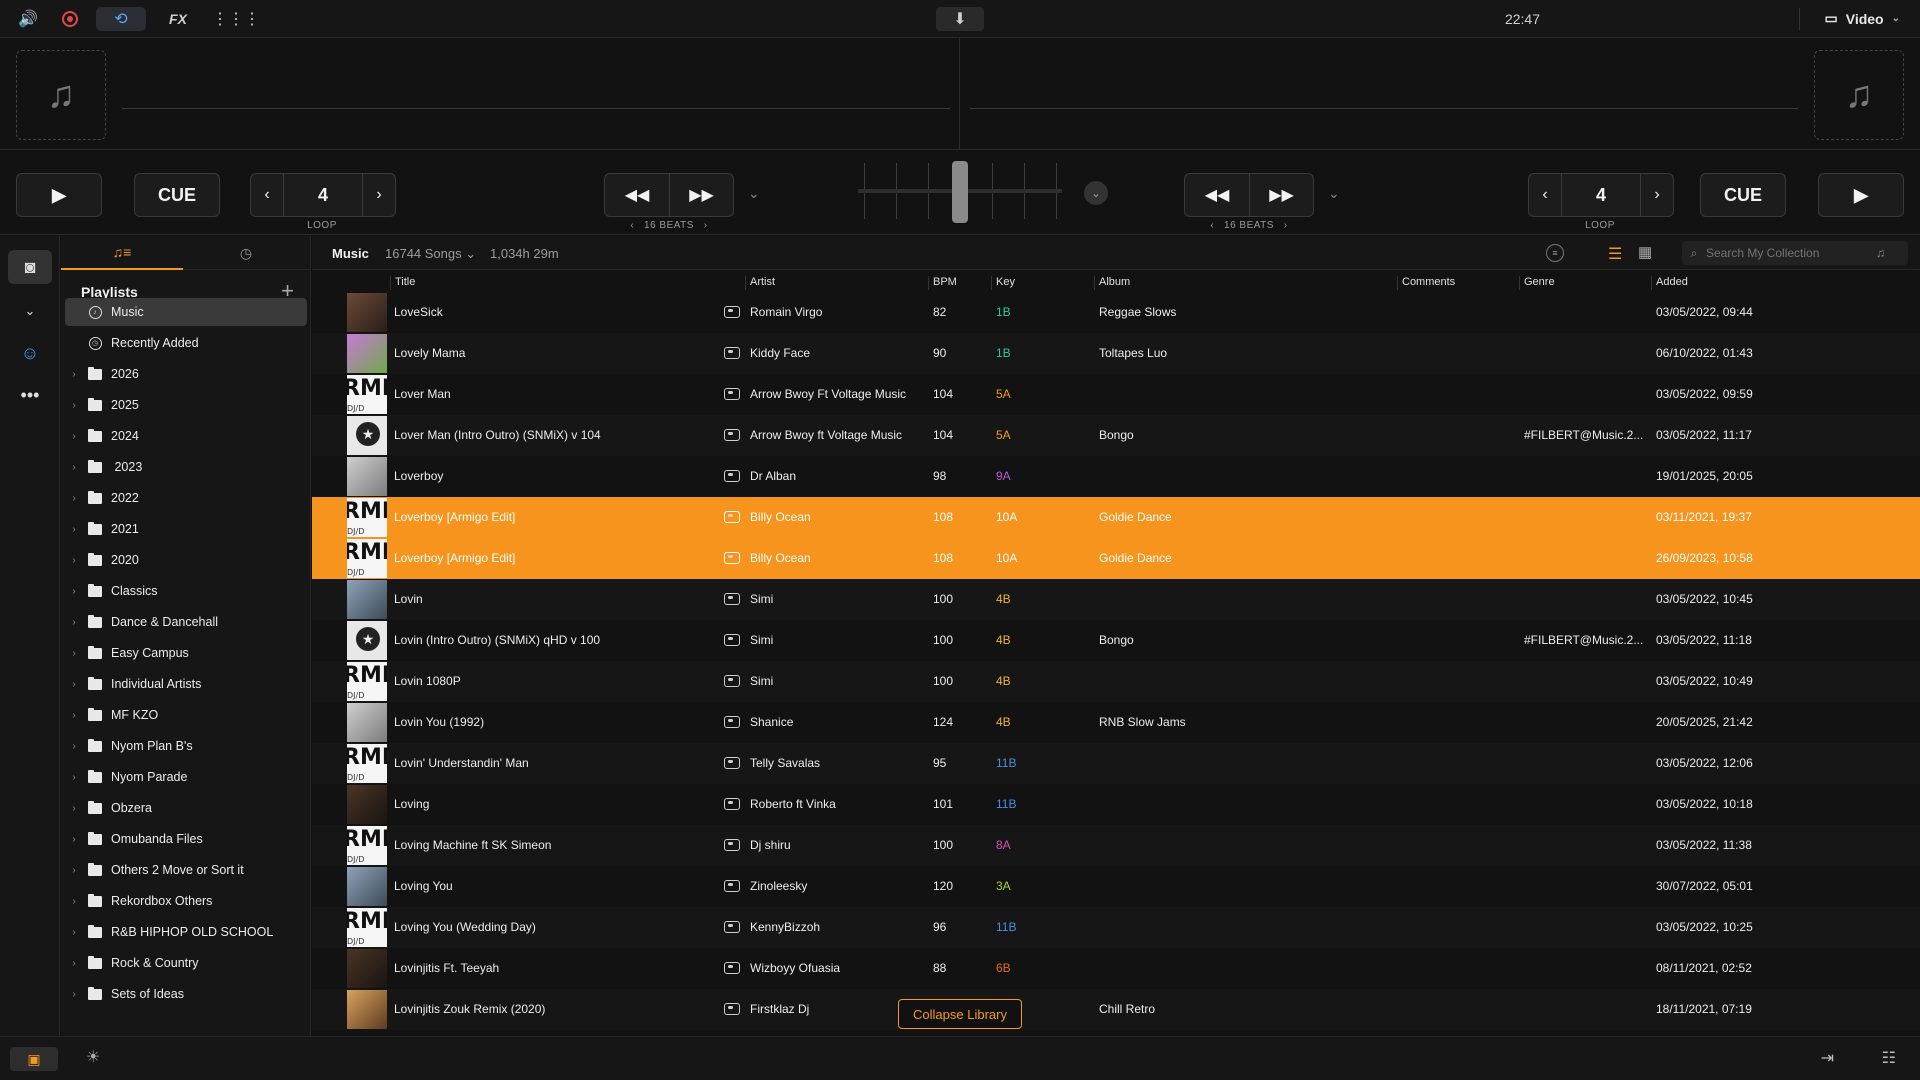 This screenshot has height=1080, width=1920. What do you see at coordinates (1657, 195) in the screenshot?
I see `right-loop-increase: ›` at bounding box center [1657, 195].